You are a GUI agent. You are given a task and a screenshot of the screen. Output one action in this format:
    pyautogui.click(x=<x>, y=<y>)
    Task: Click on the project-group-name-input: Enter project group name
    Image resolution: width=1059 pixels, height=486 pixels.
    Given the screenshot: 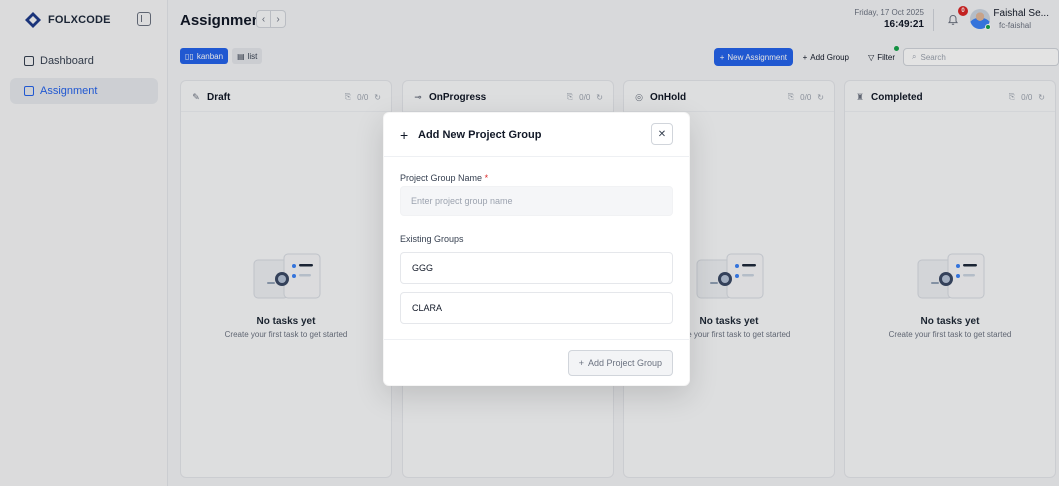 What is the action you would take?
    pyautogui.click(x=536, y=201)
    